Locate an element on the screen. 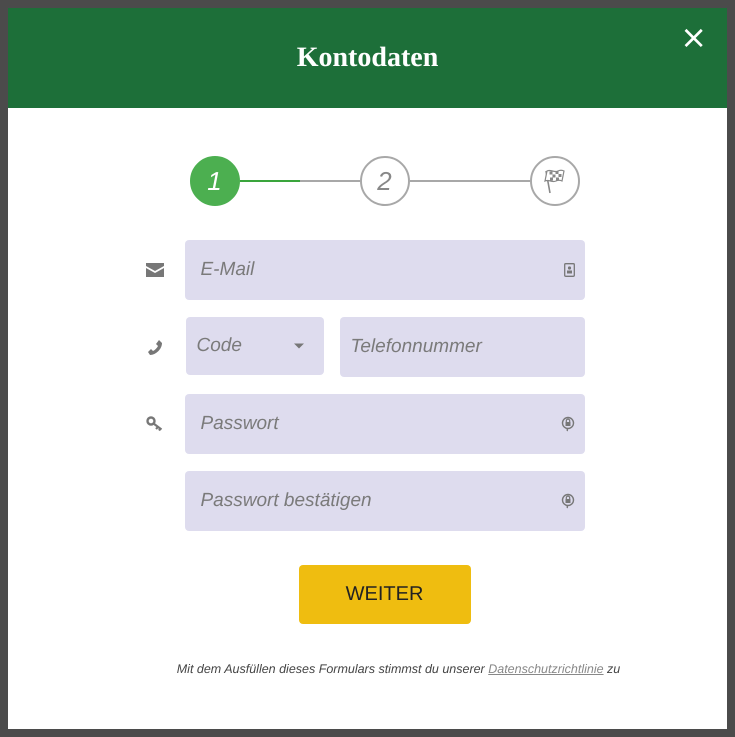  caret-icon is located at coordinates (299, 346).